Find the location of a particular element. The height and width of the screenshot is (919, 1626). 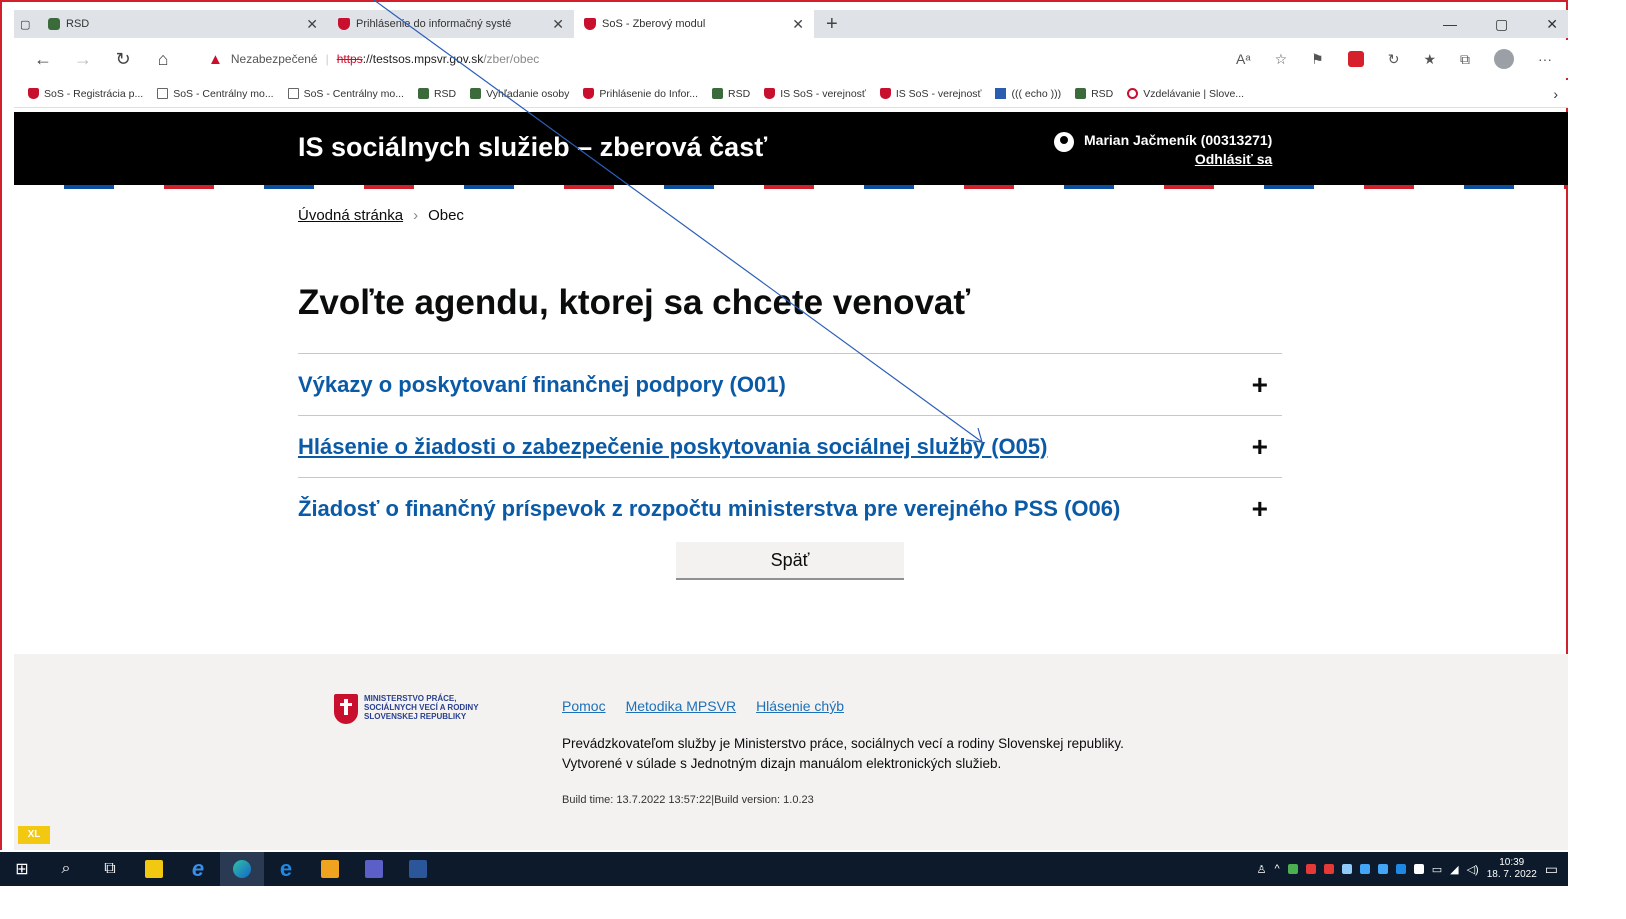

bookmark-item: ((( echo ))) is located at coordinates (1028, 94).